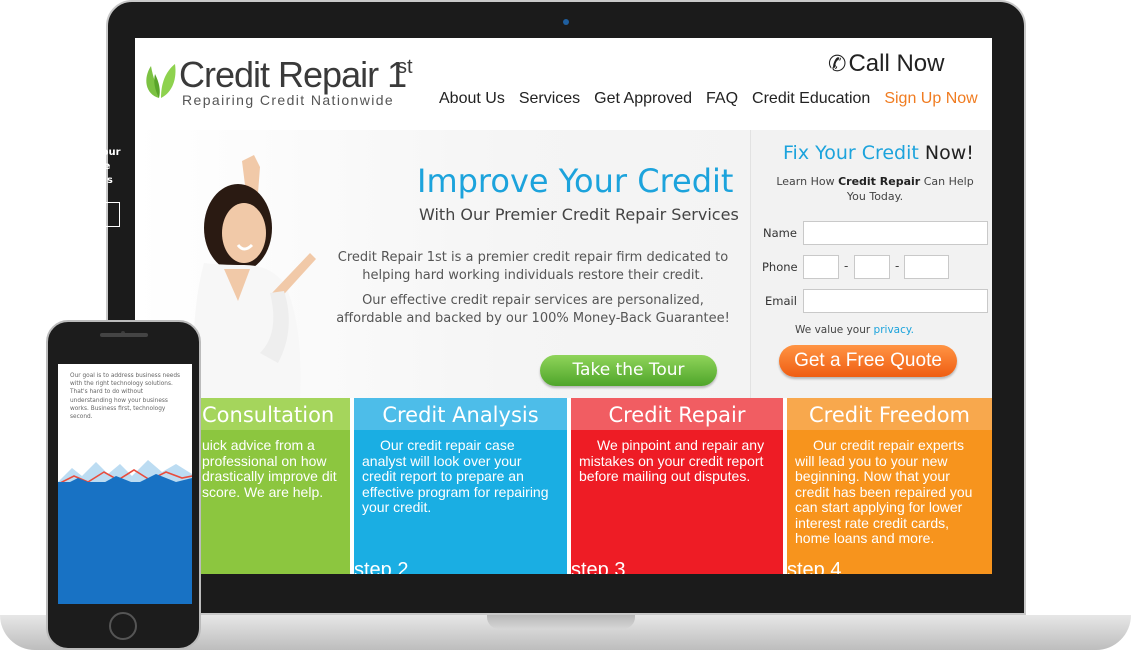 The image size is (1131, 650). I want to click on feature-title: Credit Analysis, so click(460, 414).